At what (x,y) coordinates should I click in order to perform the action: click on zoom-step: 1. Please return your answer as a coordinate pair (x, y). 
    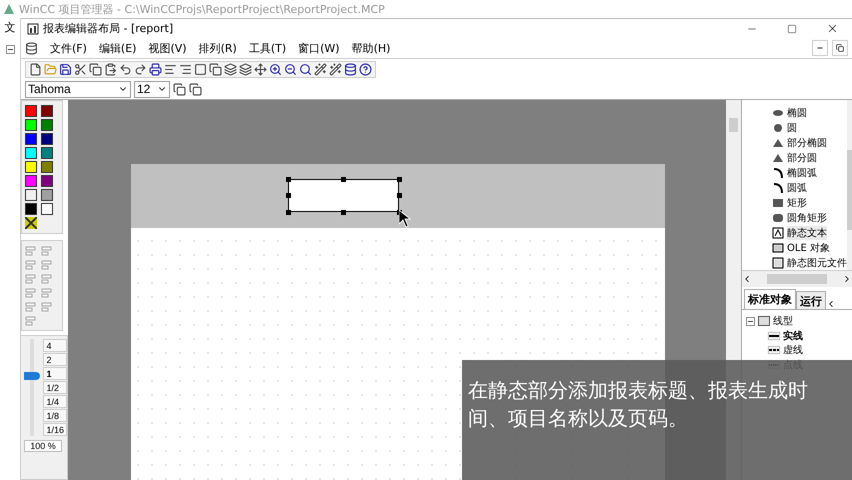
    Looking at the image, I should click on (55, 373).